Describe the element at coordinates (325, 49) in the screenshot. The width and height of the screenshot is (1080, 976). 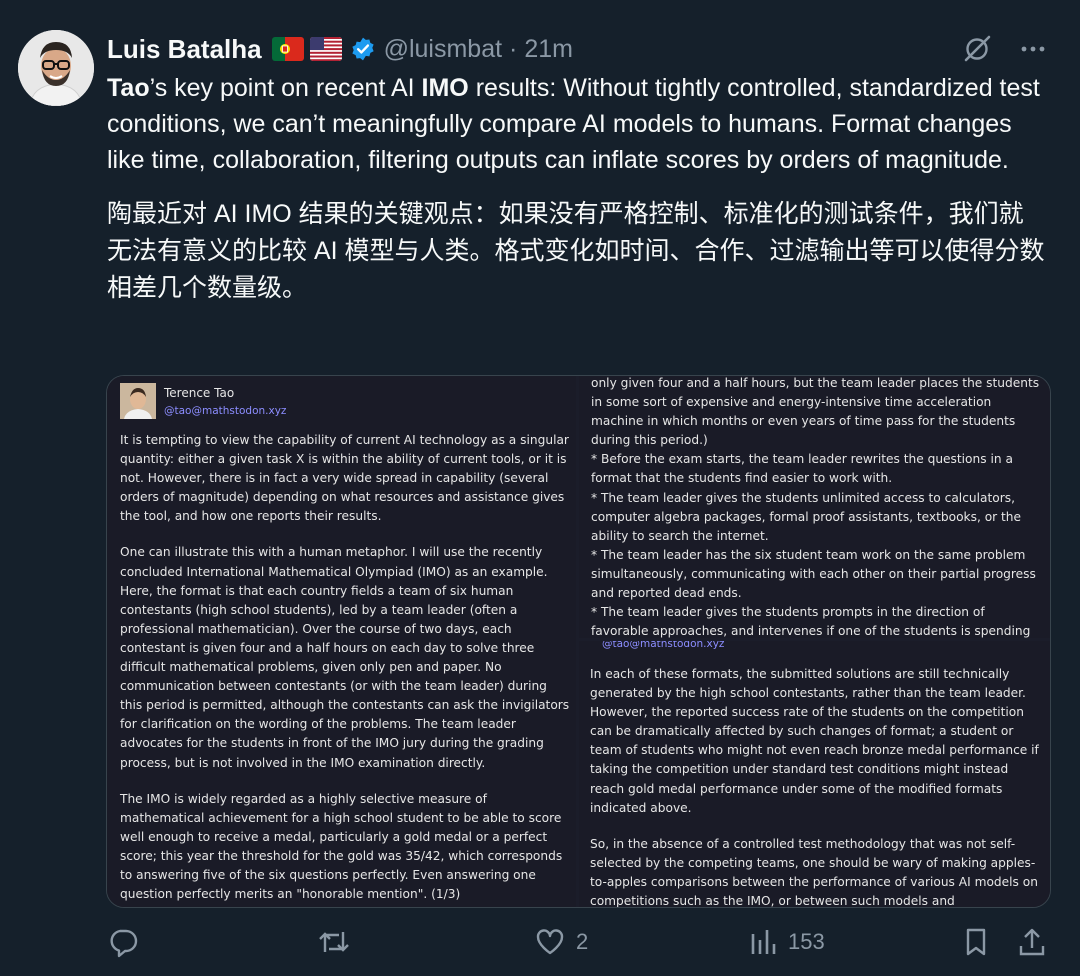
I see `usa-flag-icon` at that location.